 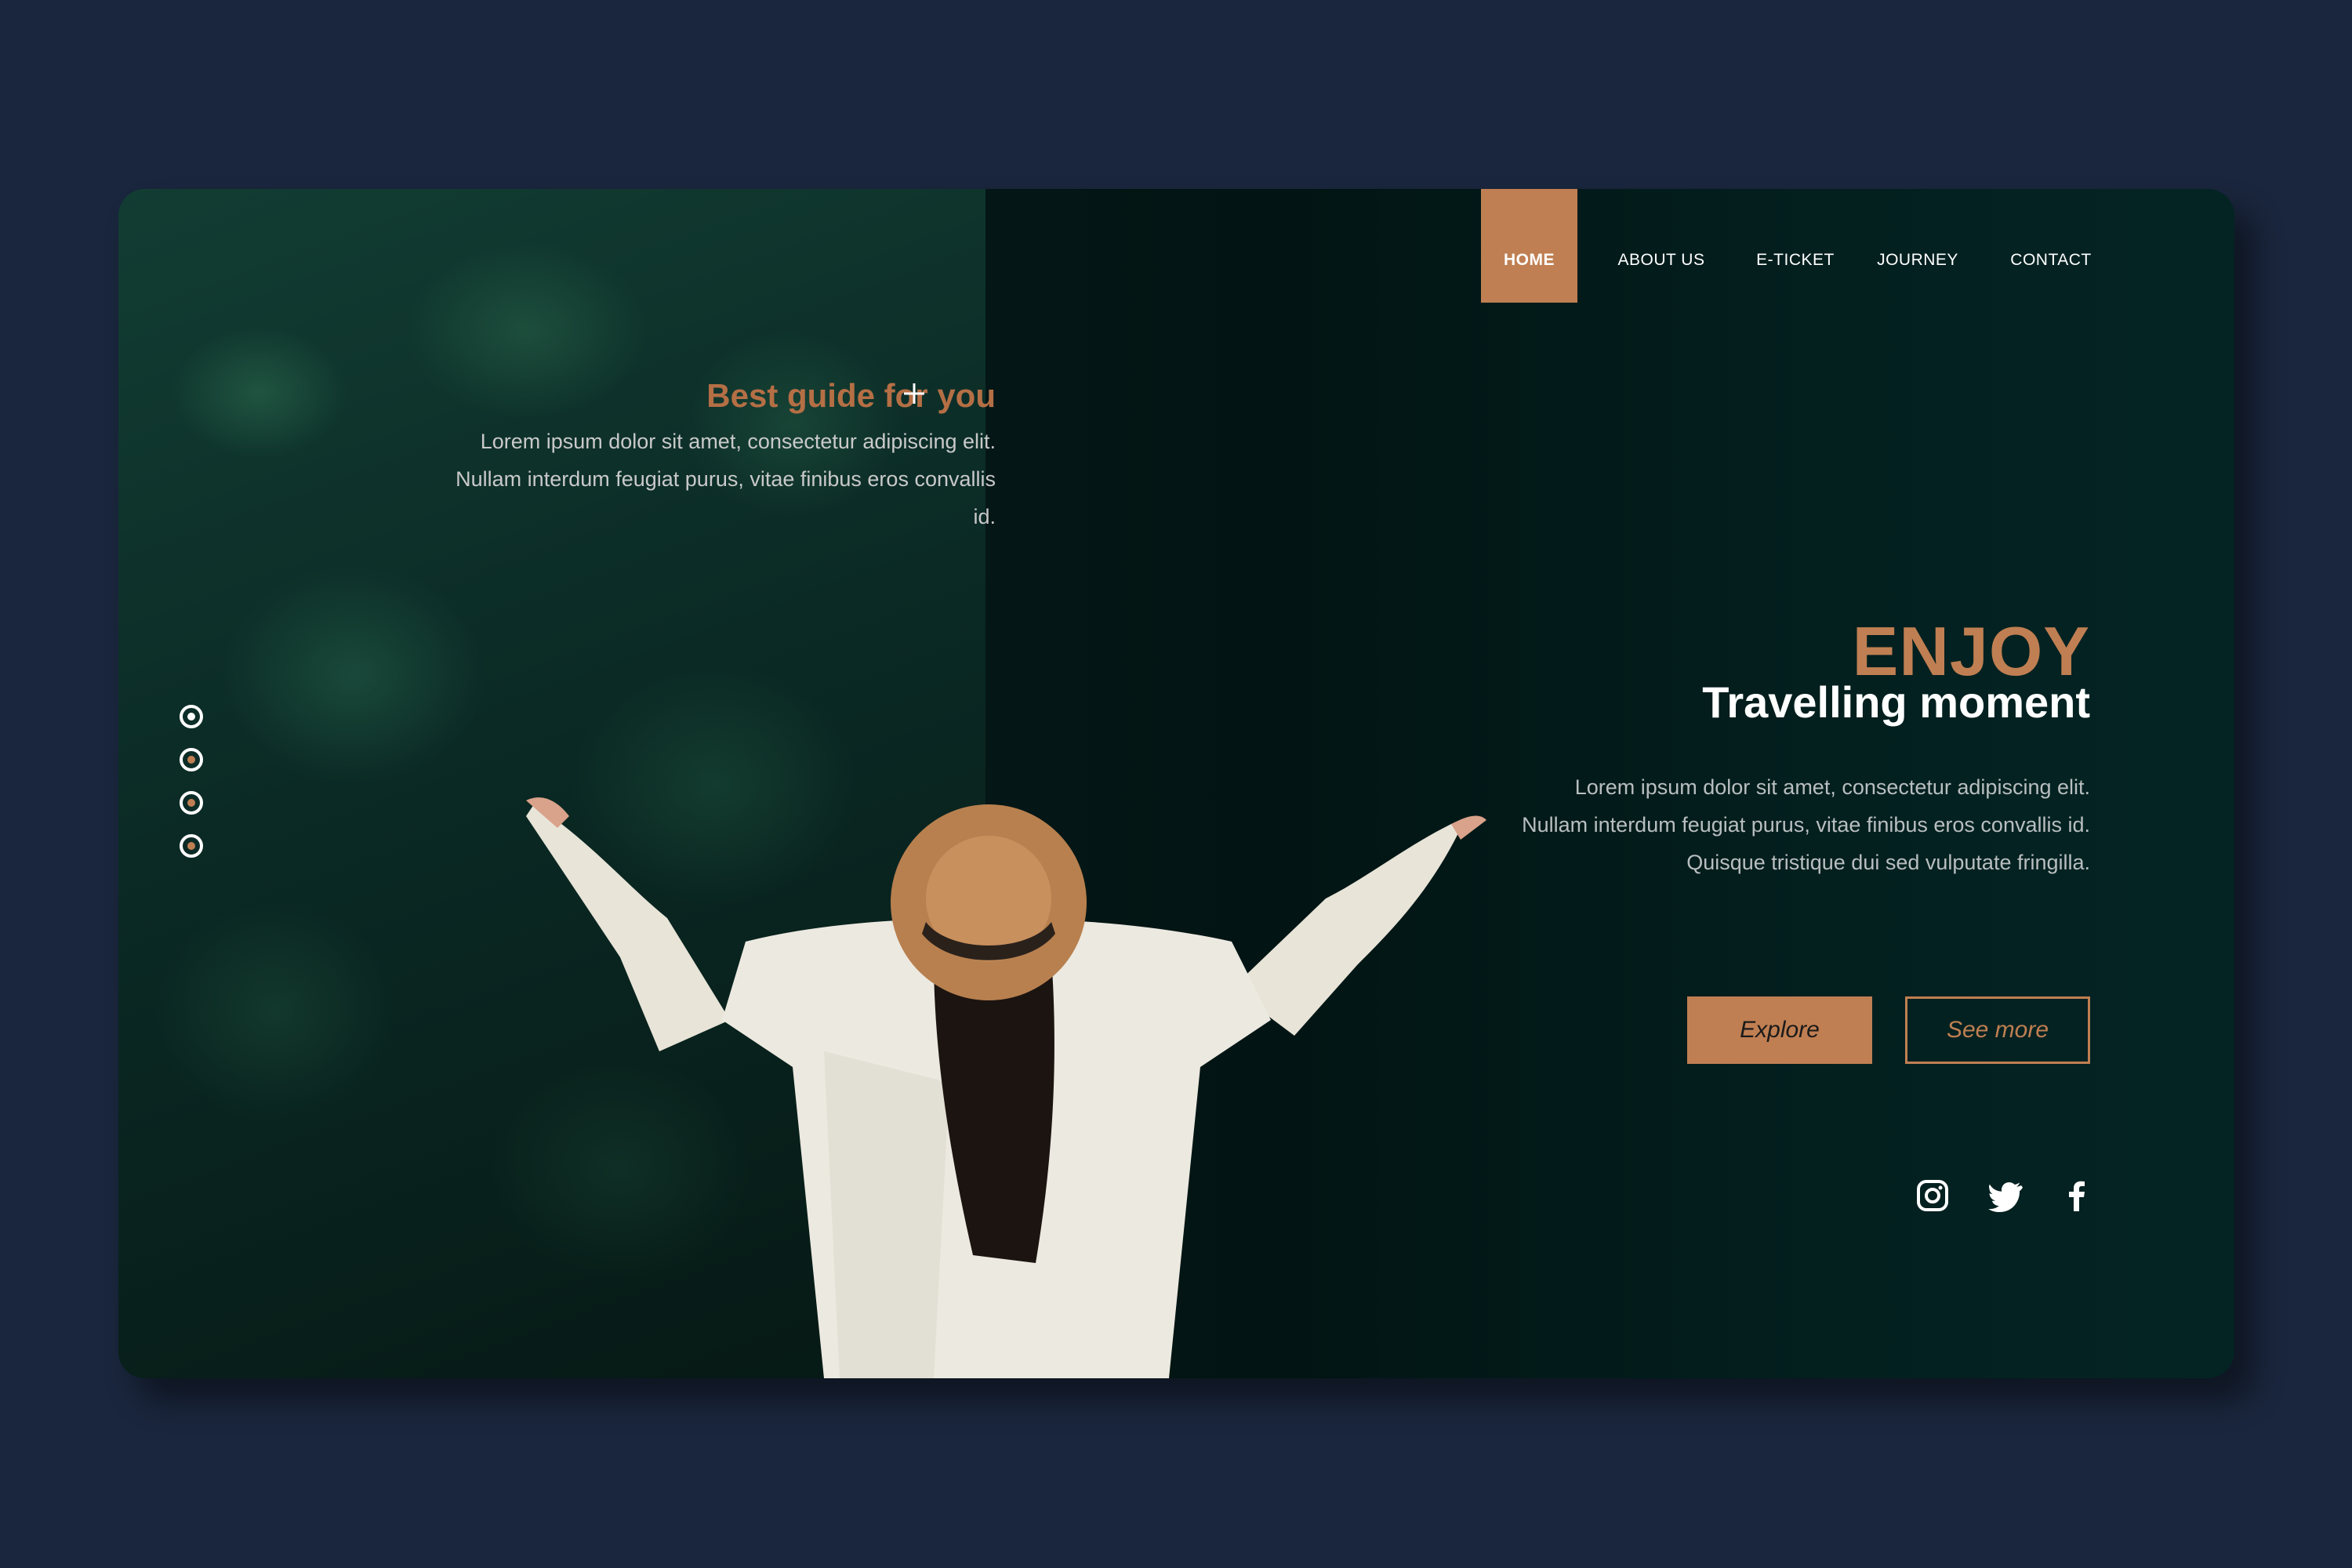 What do you see at coordinates (1176, 246) in the screenshot?
I see `top-nav: HOME ABOUT US E-TICKET JOURNEY CONTACT` at bounding box center [1176, 246].